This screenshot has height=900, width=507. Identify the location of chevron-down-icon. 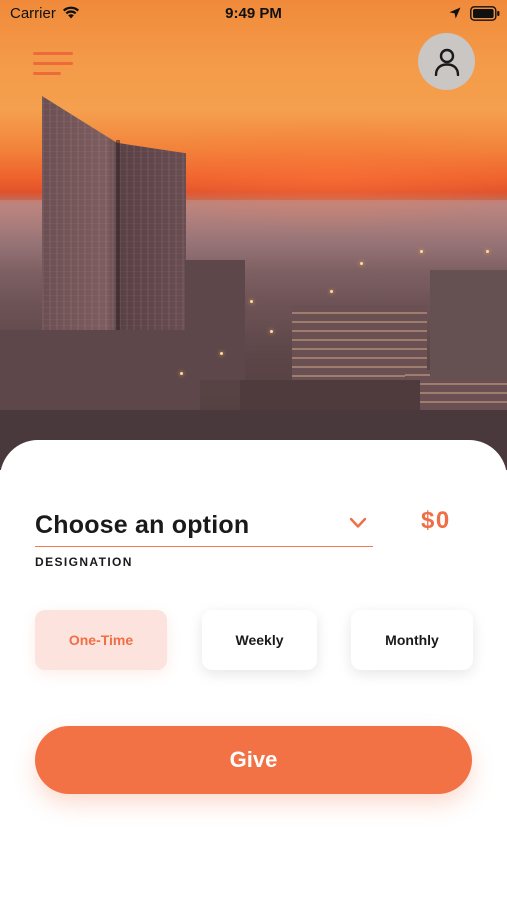
(358, 522).